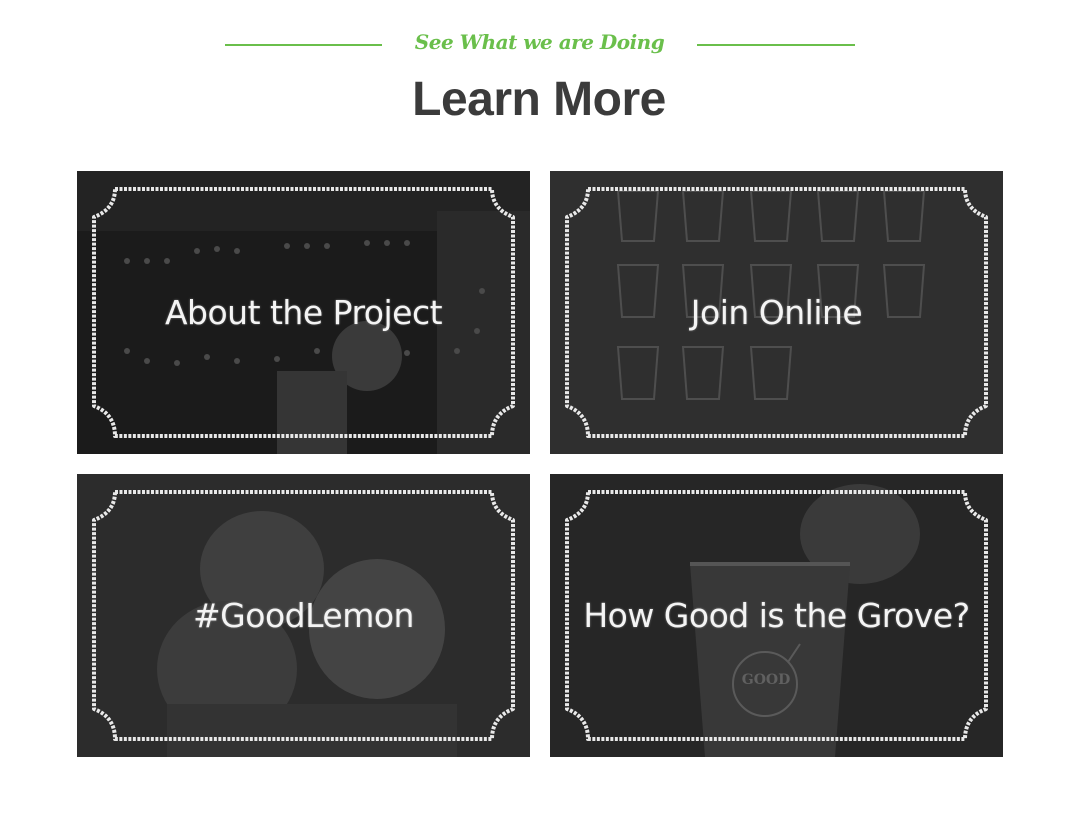 Image resolution: width=1078 pixels, height=822 pixels. Describe the element at coordinates (776, 45) in the screenshot. I see `tagline-rule-right` at that location.